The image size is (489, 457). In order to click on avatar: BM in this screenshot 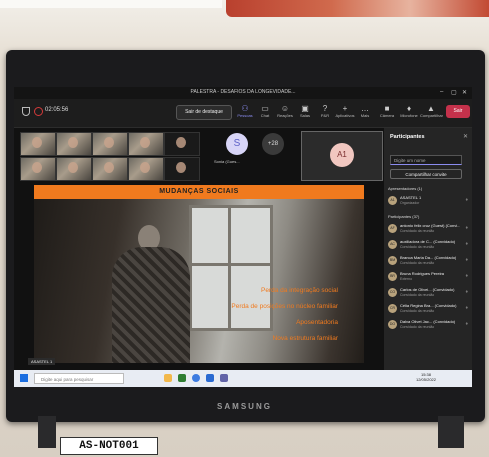, I will do `click(392, 260)`.